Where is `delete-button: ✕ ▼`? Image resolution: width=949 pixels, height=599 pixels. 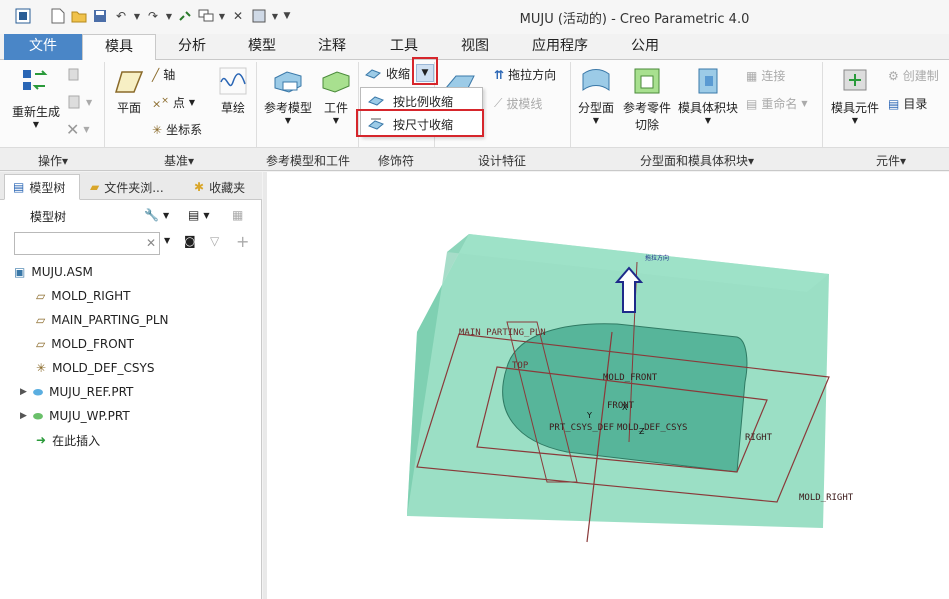 delete-button: ✕ ▼ is located at coordinates (78, 129).